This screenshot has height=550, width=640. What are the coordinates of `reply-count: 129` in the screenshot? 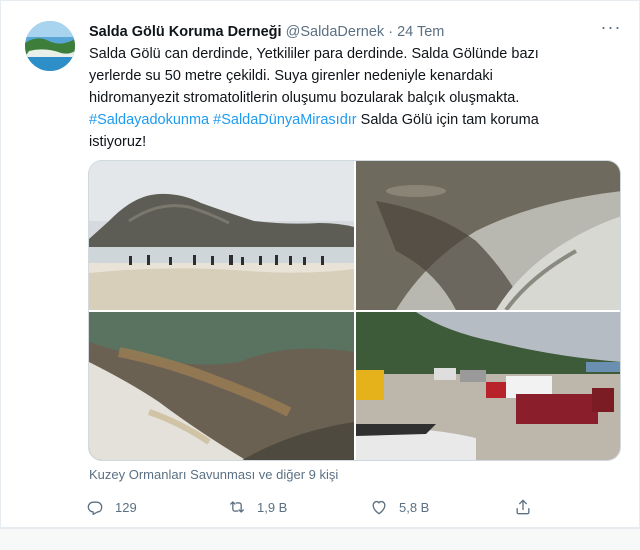 It's located at (126, 507).